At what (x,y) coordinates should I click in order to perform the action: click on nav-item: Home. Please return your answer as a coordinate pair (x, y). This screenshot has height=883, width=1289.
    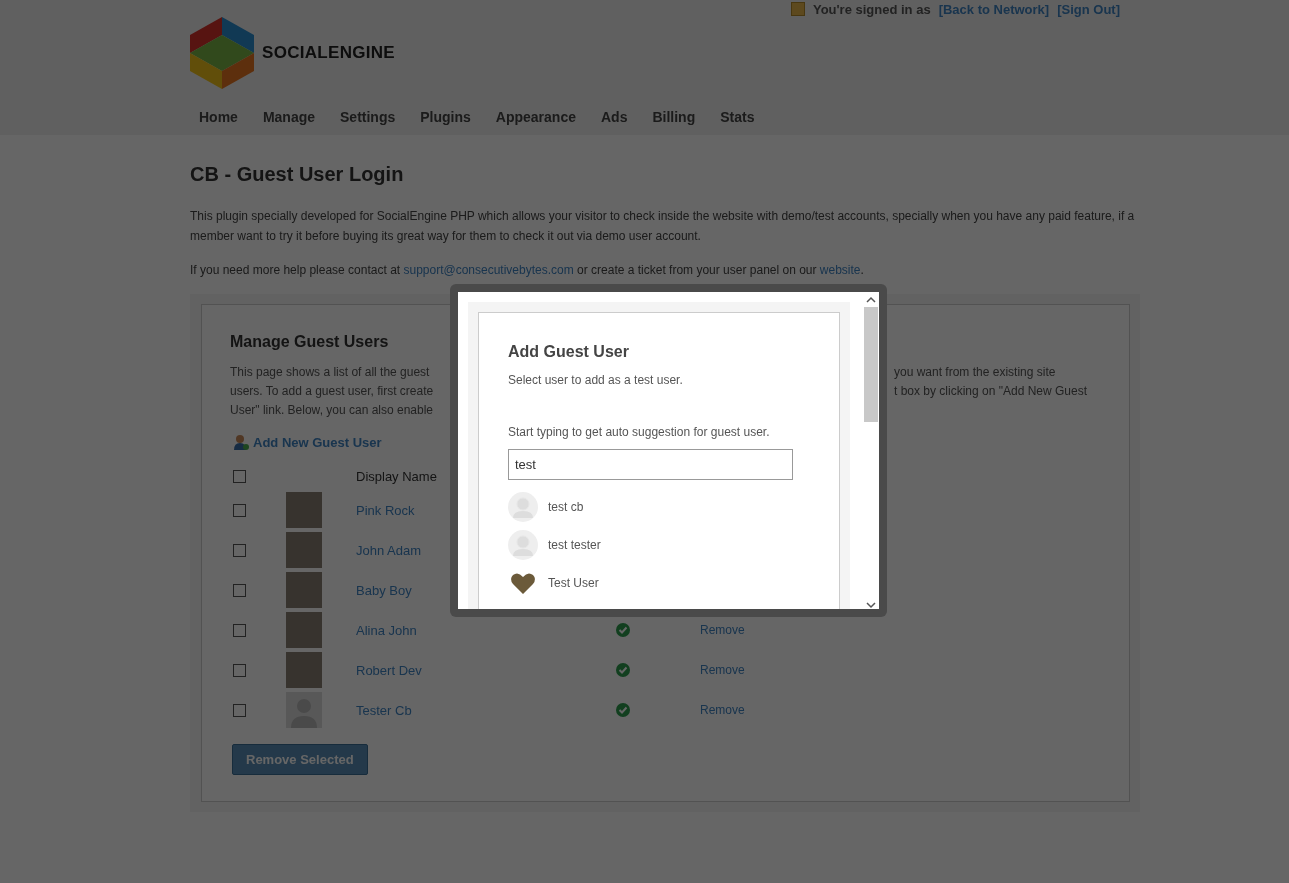
    Looking at the image, I should click on (222, 117).